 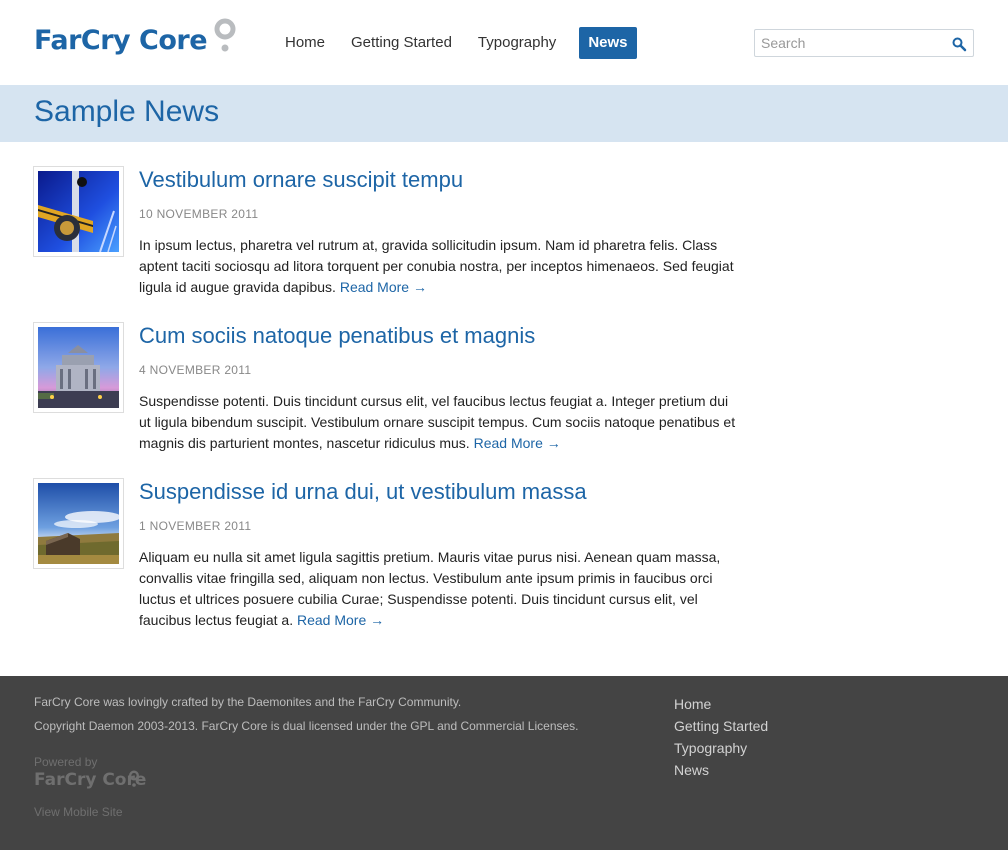 I want to click on nav-item-getting-started: Getting Started, so click(x=401, y=43).